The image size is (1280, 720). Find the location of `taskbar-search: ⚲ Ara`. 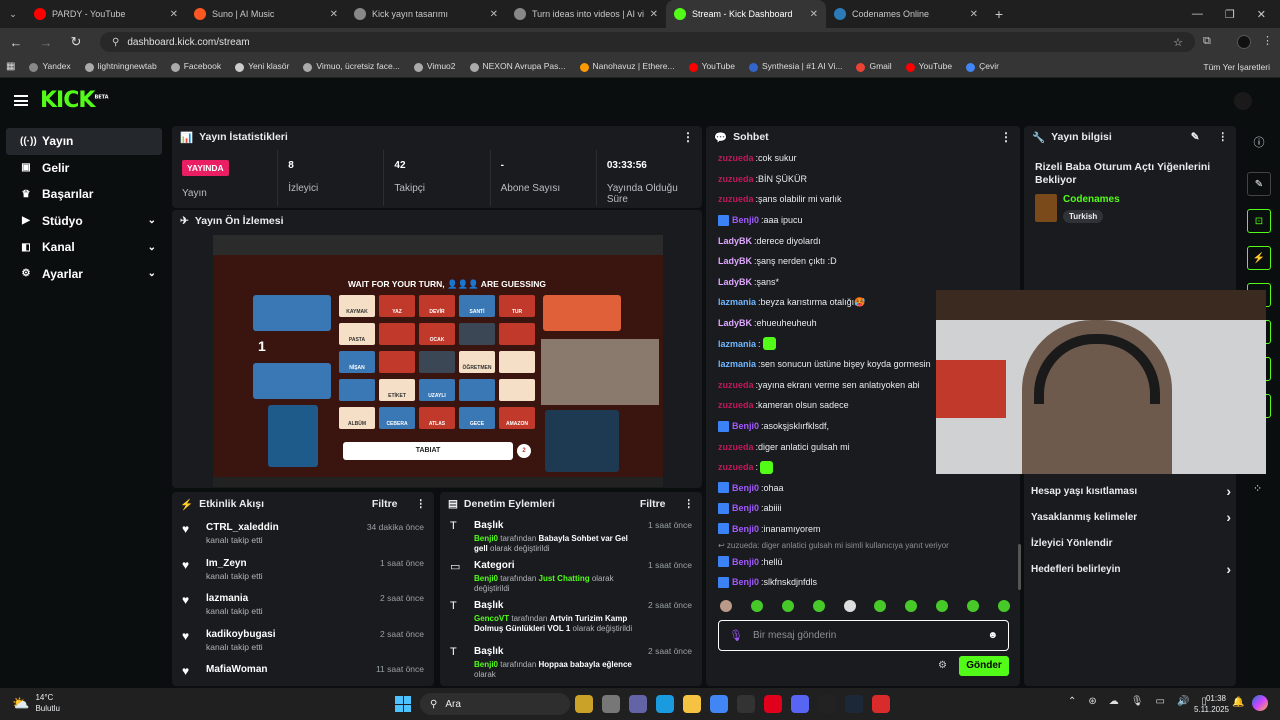

taskbar-search: ⚲ Ara is located at coordinates (495, 704).